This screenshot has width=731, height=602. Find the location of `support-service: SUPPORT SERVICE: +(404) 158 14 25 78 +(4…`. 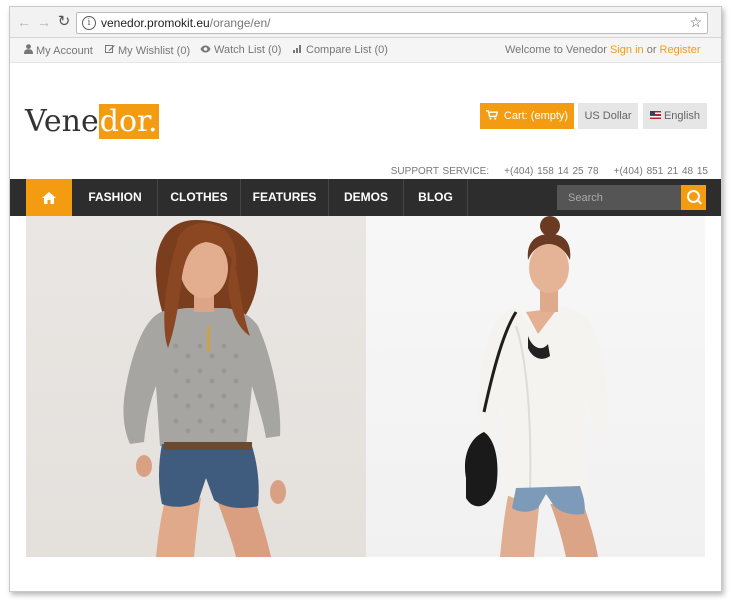

support-service: SUPPORT SERVICE: +(404) 158 14 25 78 +(4… is located at coordinates (549, 171).